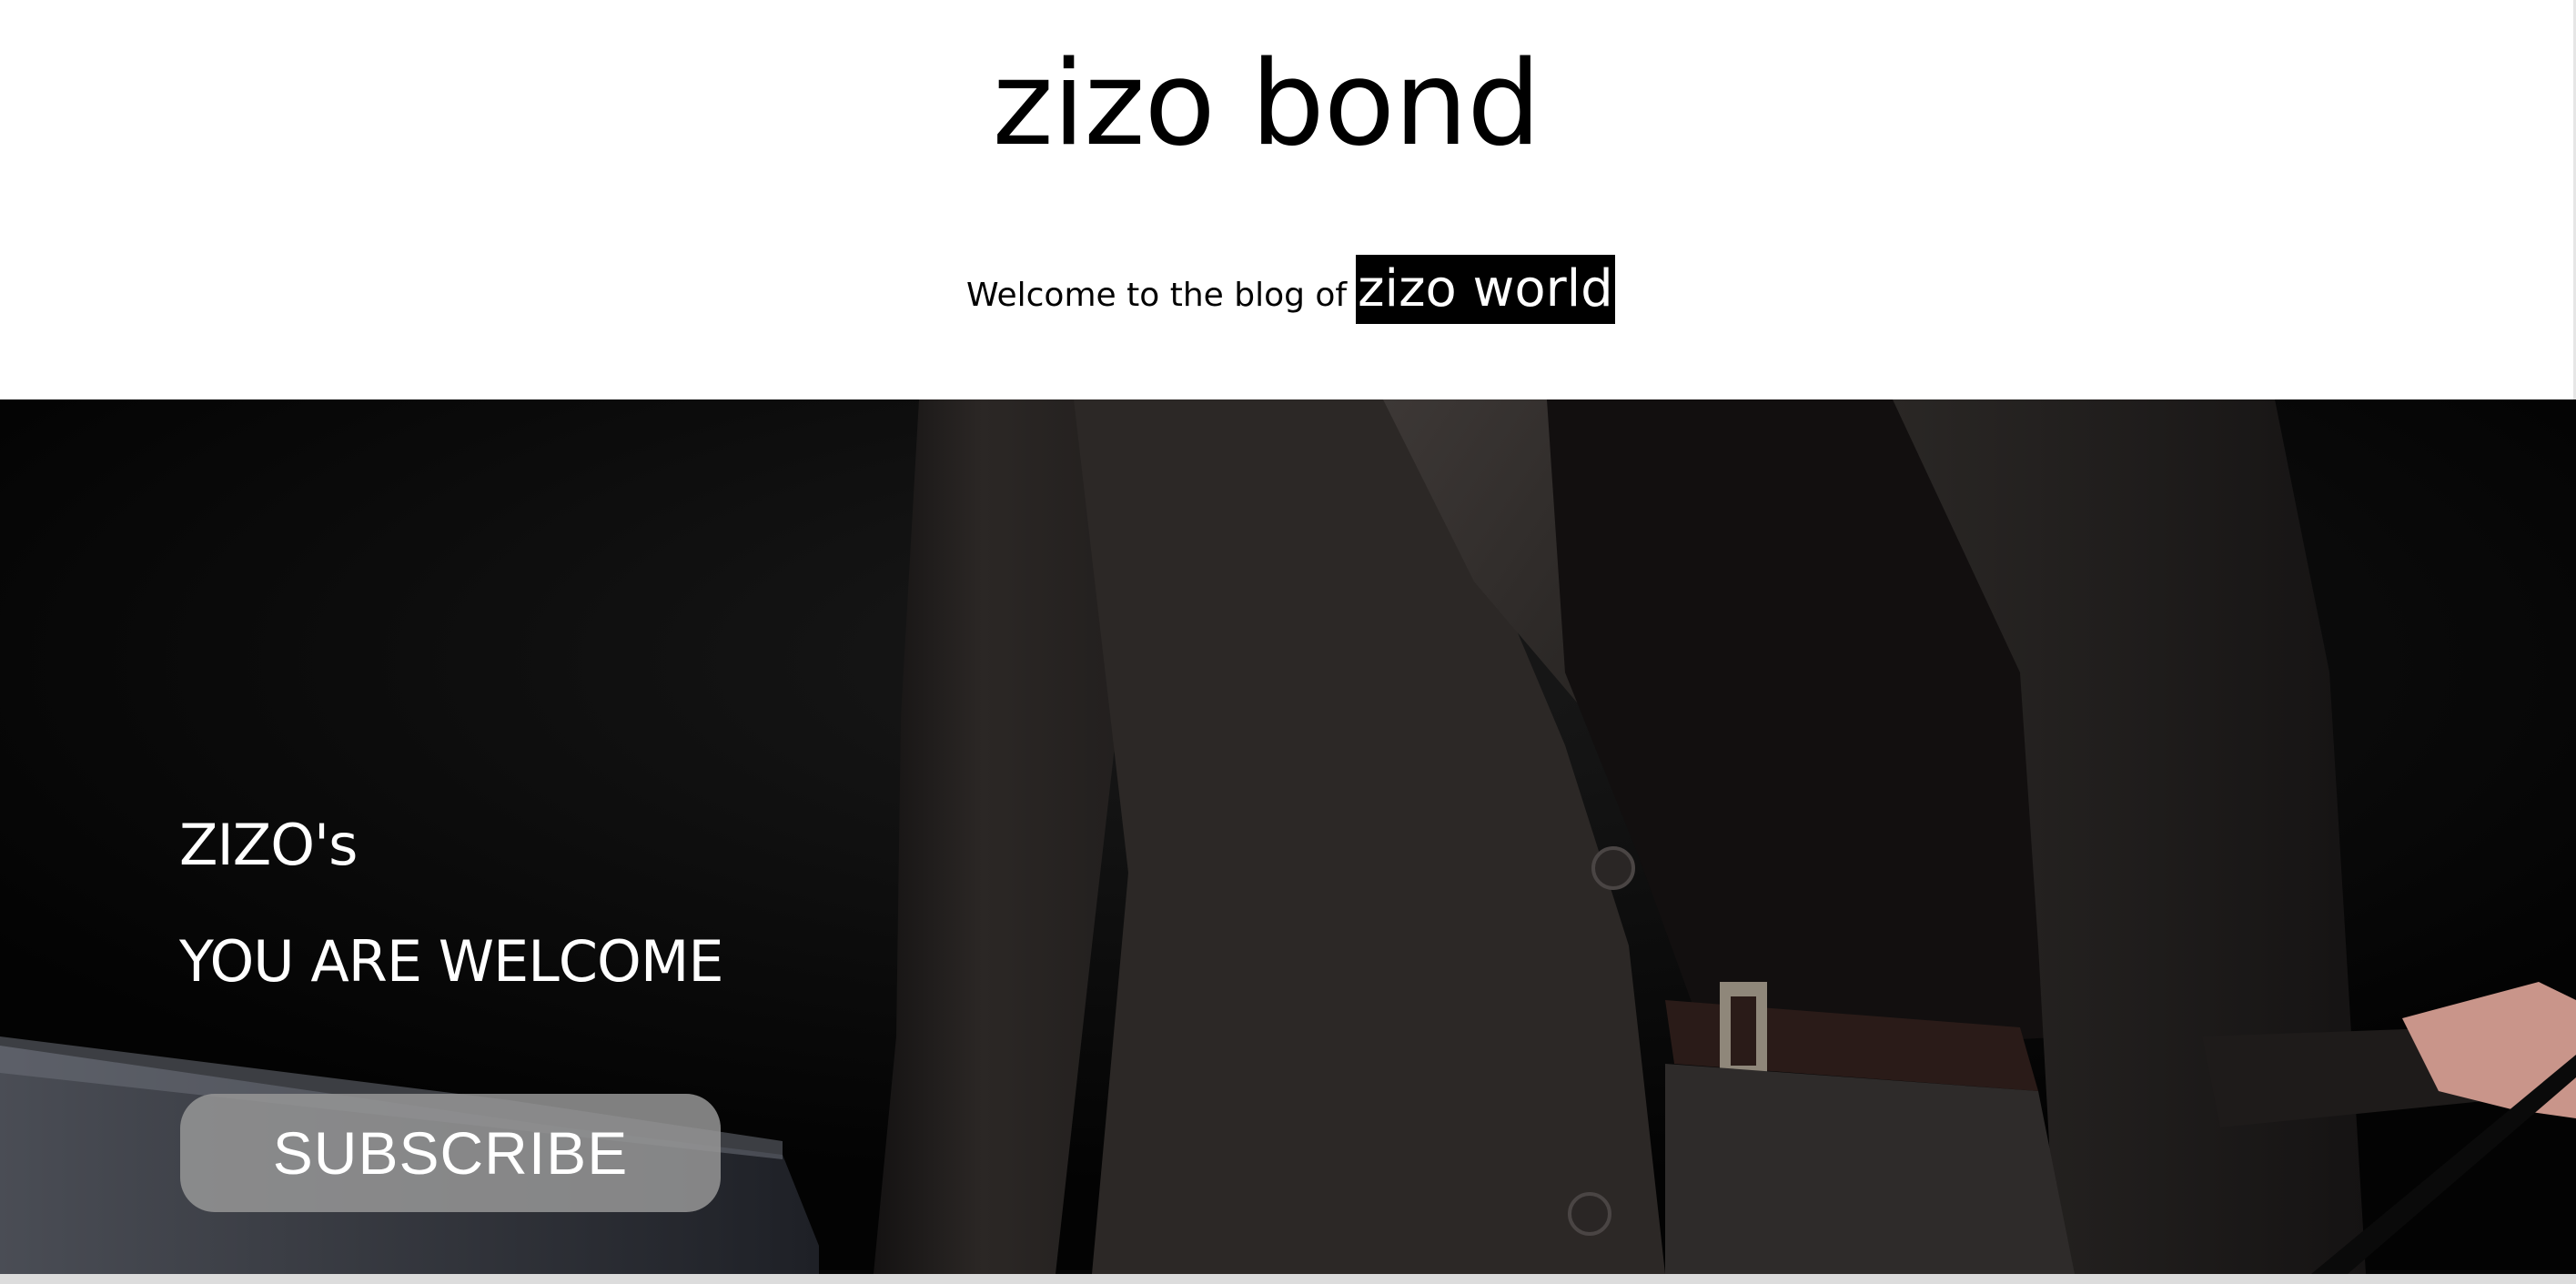 The image size is (2576, 1284). What do you see at coordinates (1288, 1279) in the screenshot?
I see `bottom-scrollbar` at bounding box center [1288, 1279].